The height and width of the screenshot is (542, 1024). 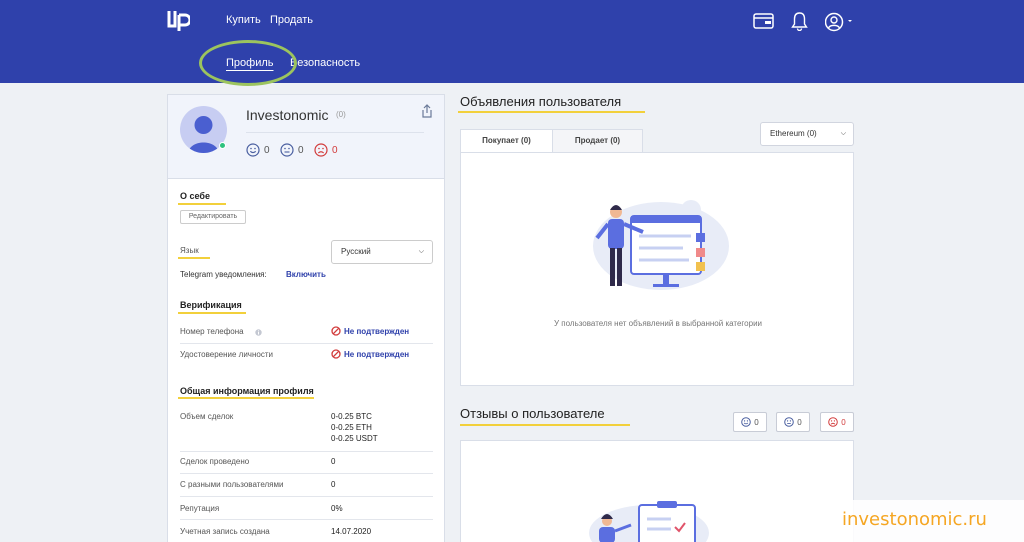 I want to click on telegram-label: Telegram уведомления:, so click(x=223, y=274).